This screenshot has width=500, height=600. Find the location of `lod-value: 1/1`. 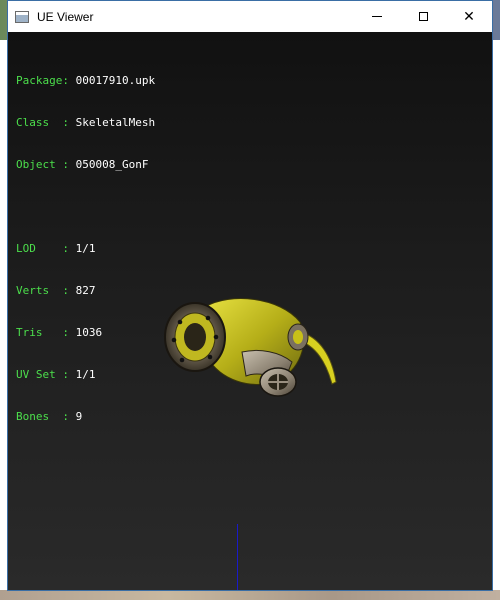

lod-value: 1/1 is located at coordinates (85, 248).